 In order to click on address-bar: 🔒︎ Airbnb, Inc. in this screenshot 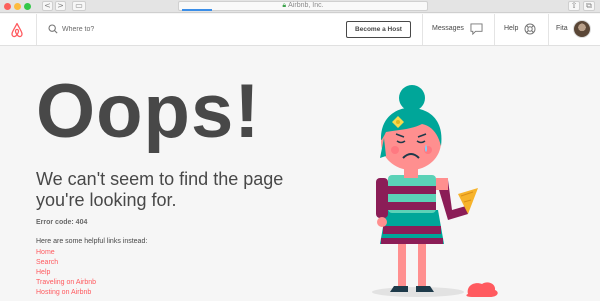, I will do `click(303, 6)`.